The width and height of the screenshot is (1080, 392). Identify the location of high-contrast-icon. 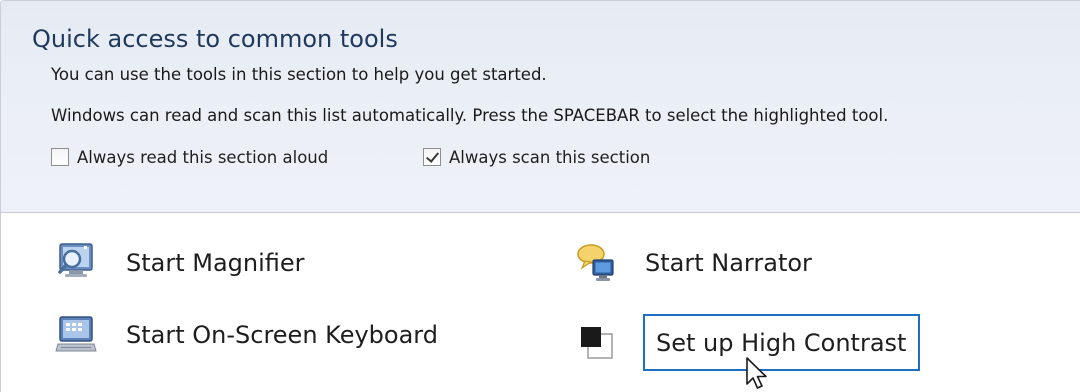
(596, 343).